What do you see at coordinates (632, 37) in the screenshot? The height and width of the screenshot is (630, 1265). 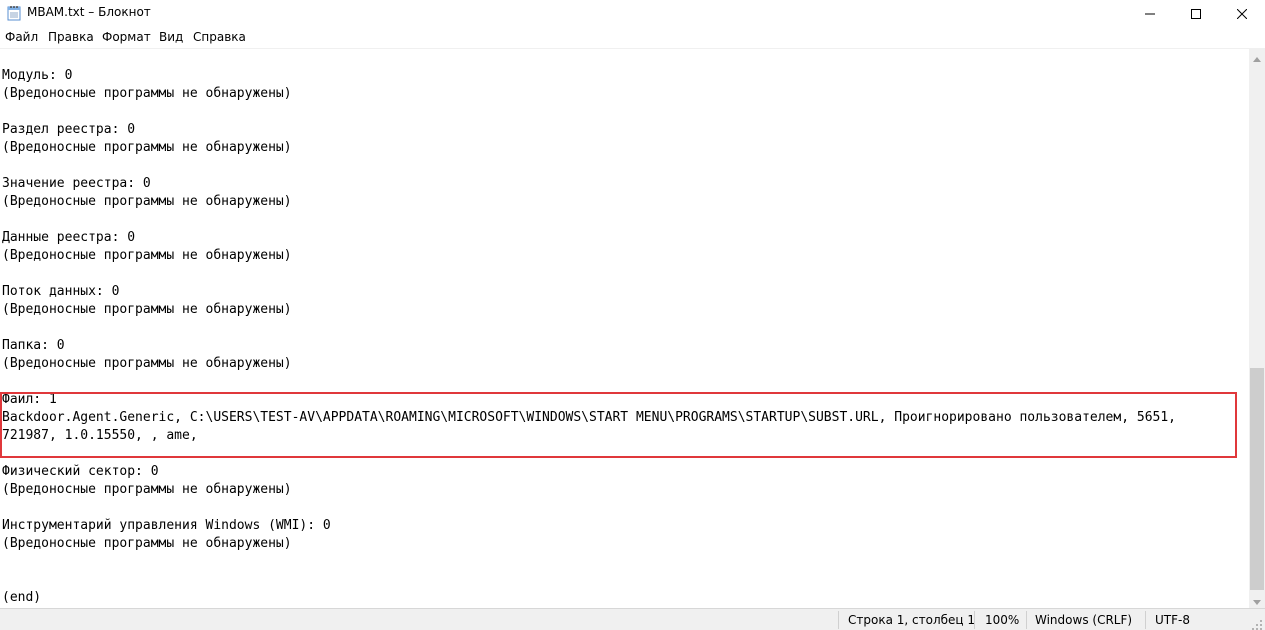 I see `menu-bar: Файл Правка Формат Вид Справка` at bounding box center [632, 37].